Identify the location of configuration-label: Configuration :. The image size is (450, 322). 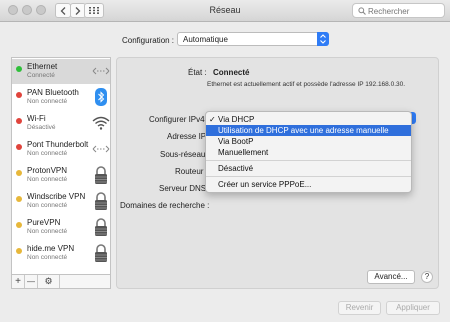
(148, 40).